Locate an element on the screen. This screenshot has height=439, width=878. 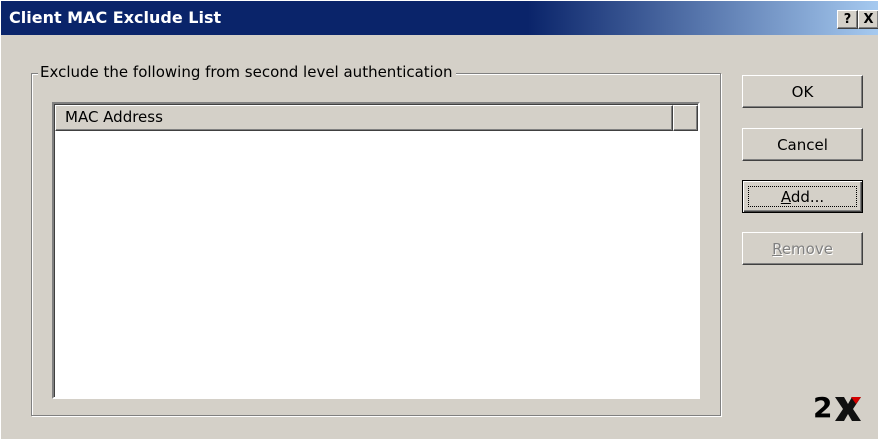
logo-digit: 2 is located at coordinates (822, 407).